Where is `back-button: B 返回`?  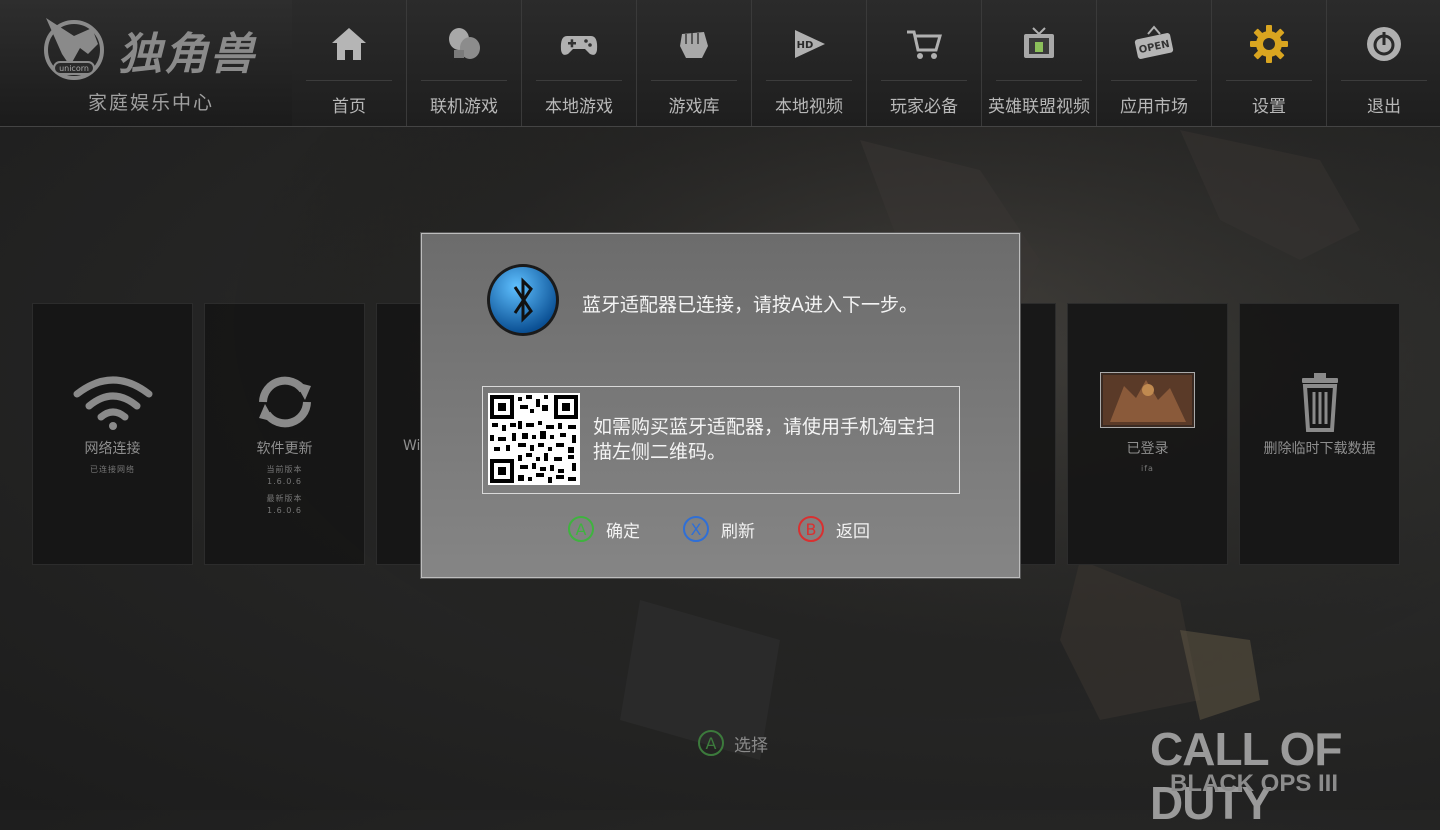
back-button: B 返回 is located at coordinates (834, 529).